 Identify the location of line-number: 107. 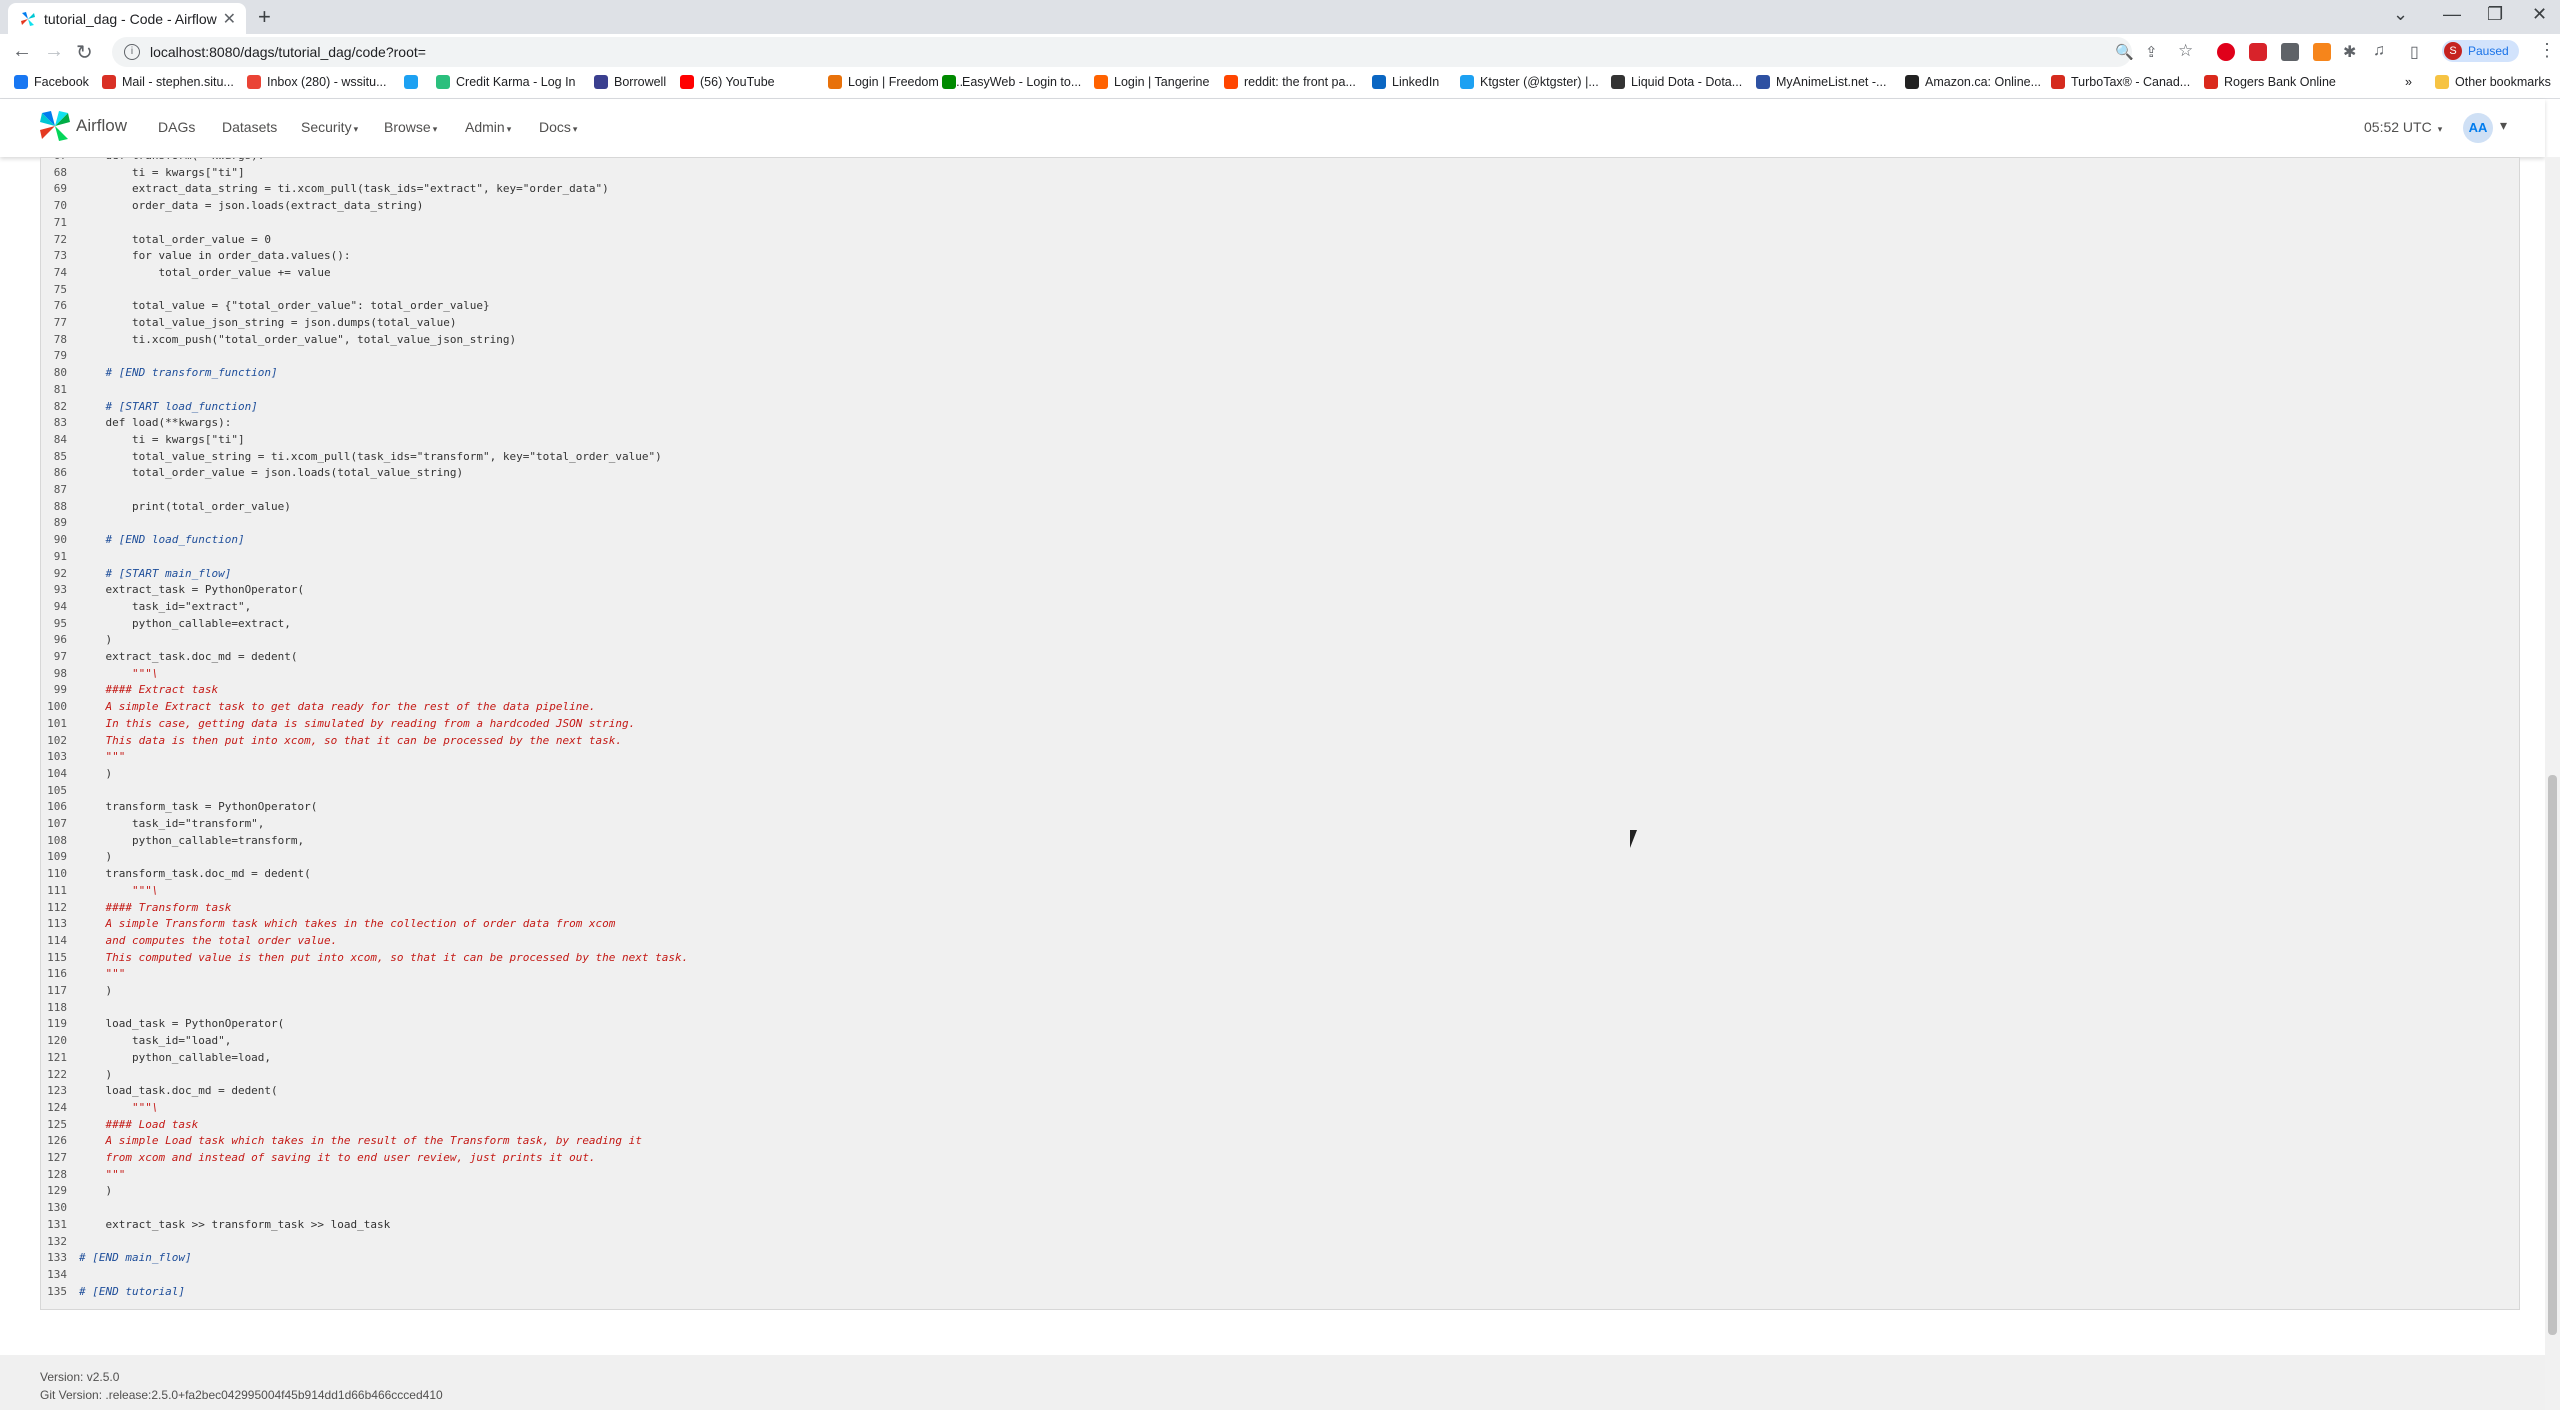
(57, 823).